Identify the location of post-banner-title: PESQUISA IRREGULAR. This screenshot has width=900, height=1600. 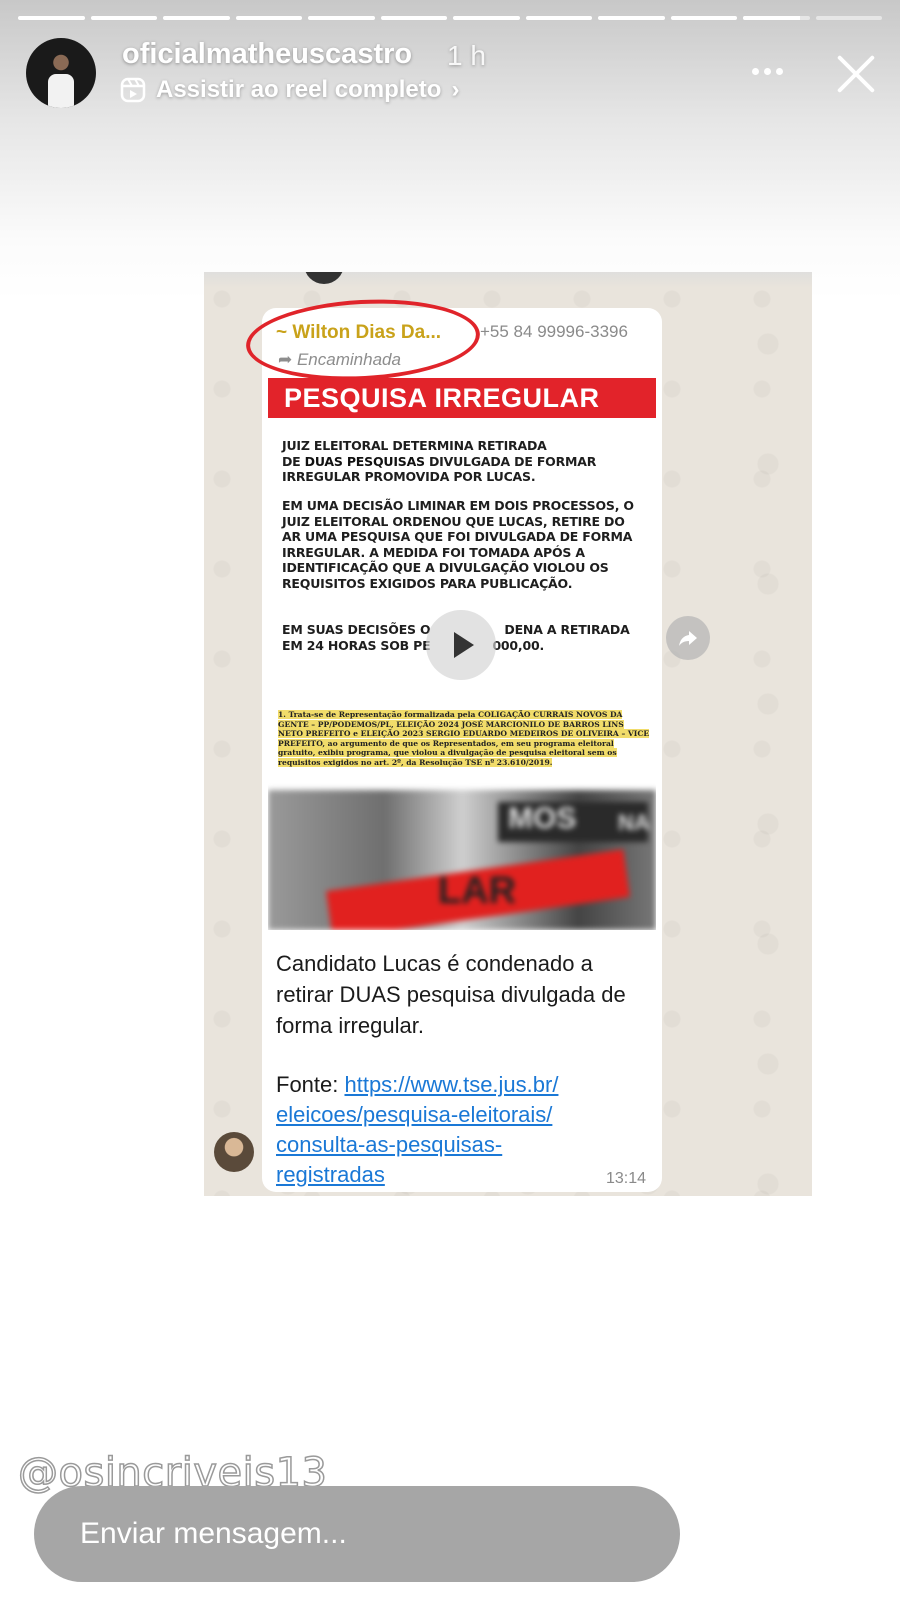
(462, 398).